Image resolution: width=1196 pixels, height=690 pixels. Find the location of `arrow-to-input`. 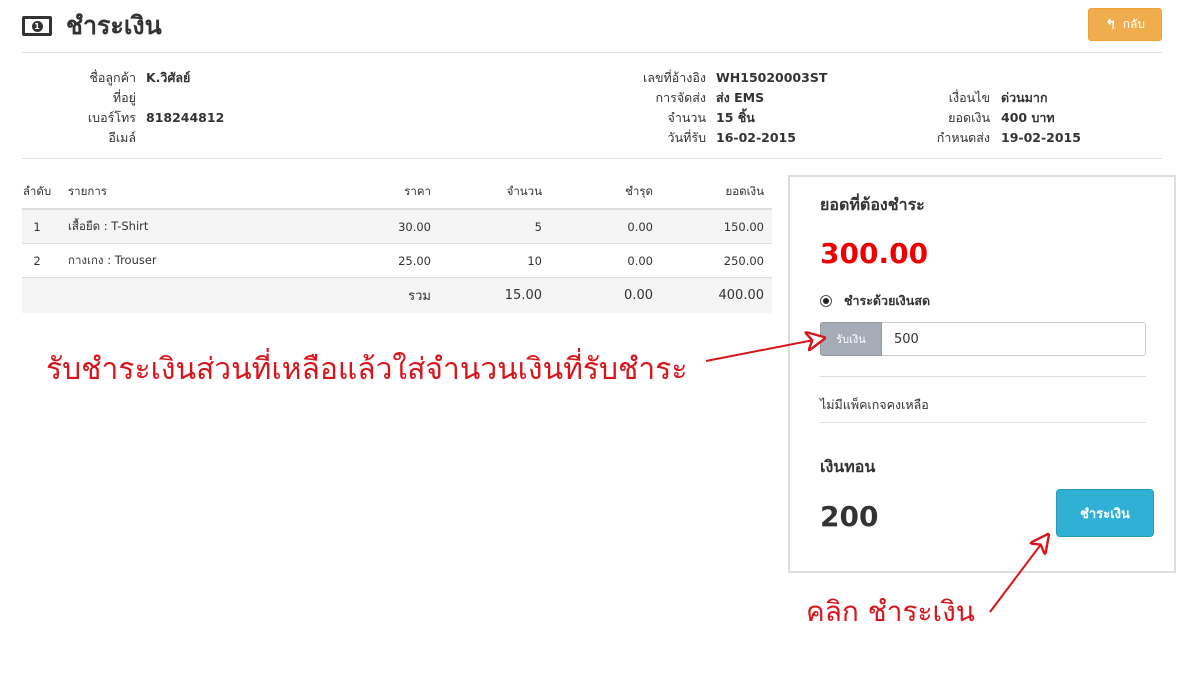

arrow-to-input is located at coordinates (764, 350).